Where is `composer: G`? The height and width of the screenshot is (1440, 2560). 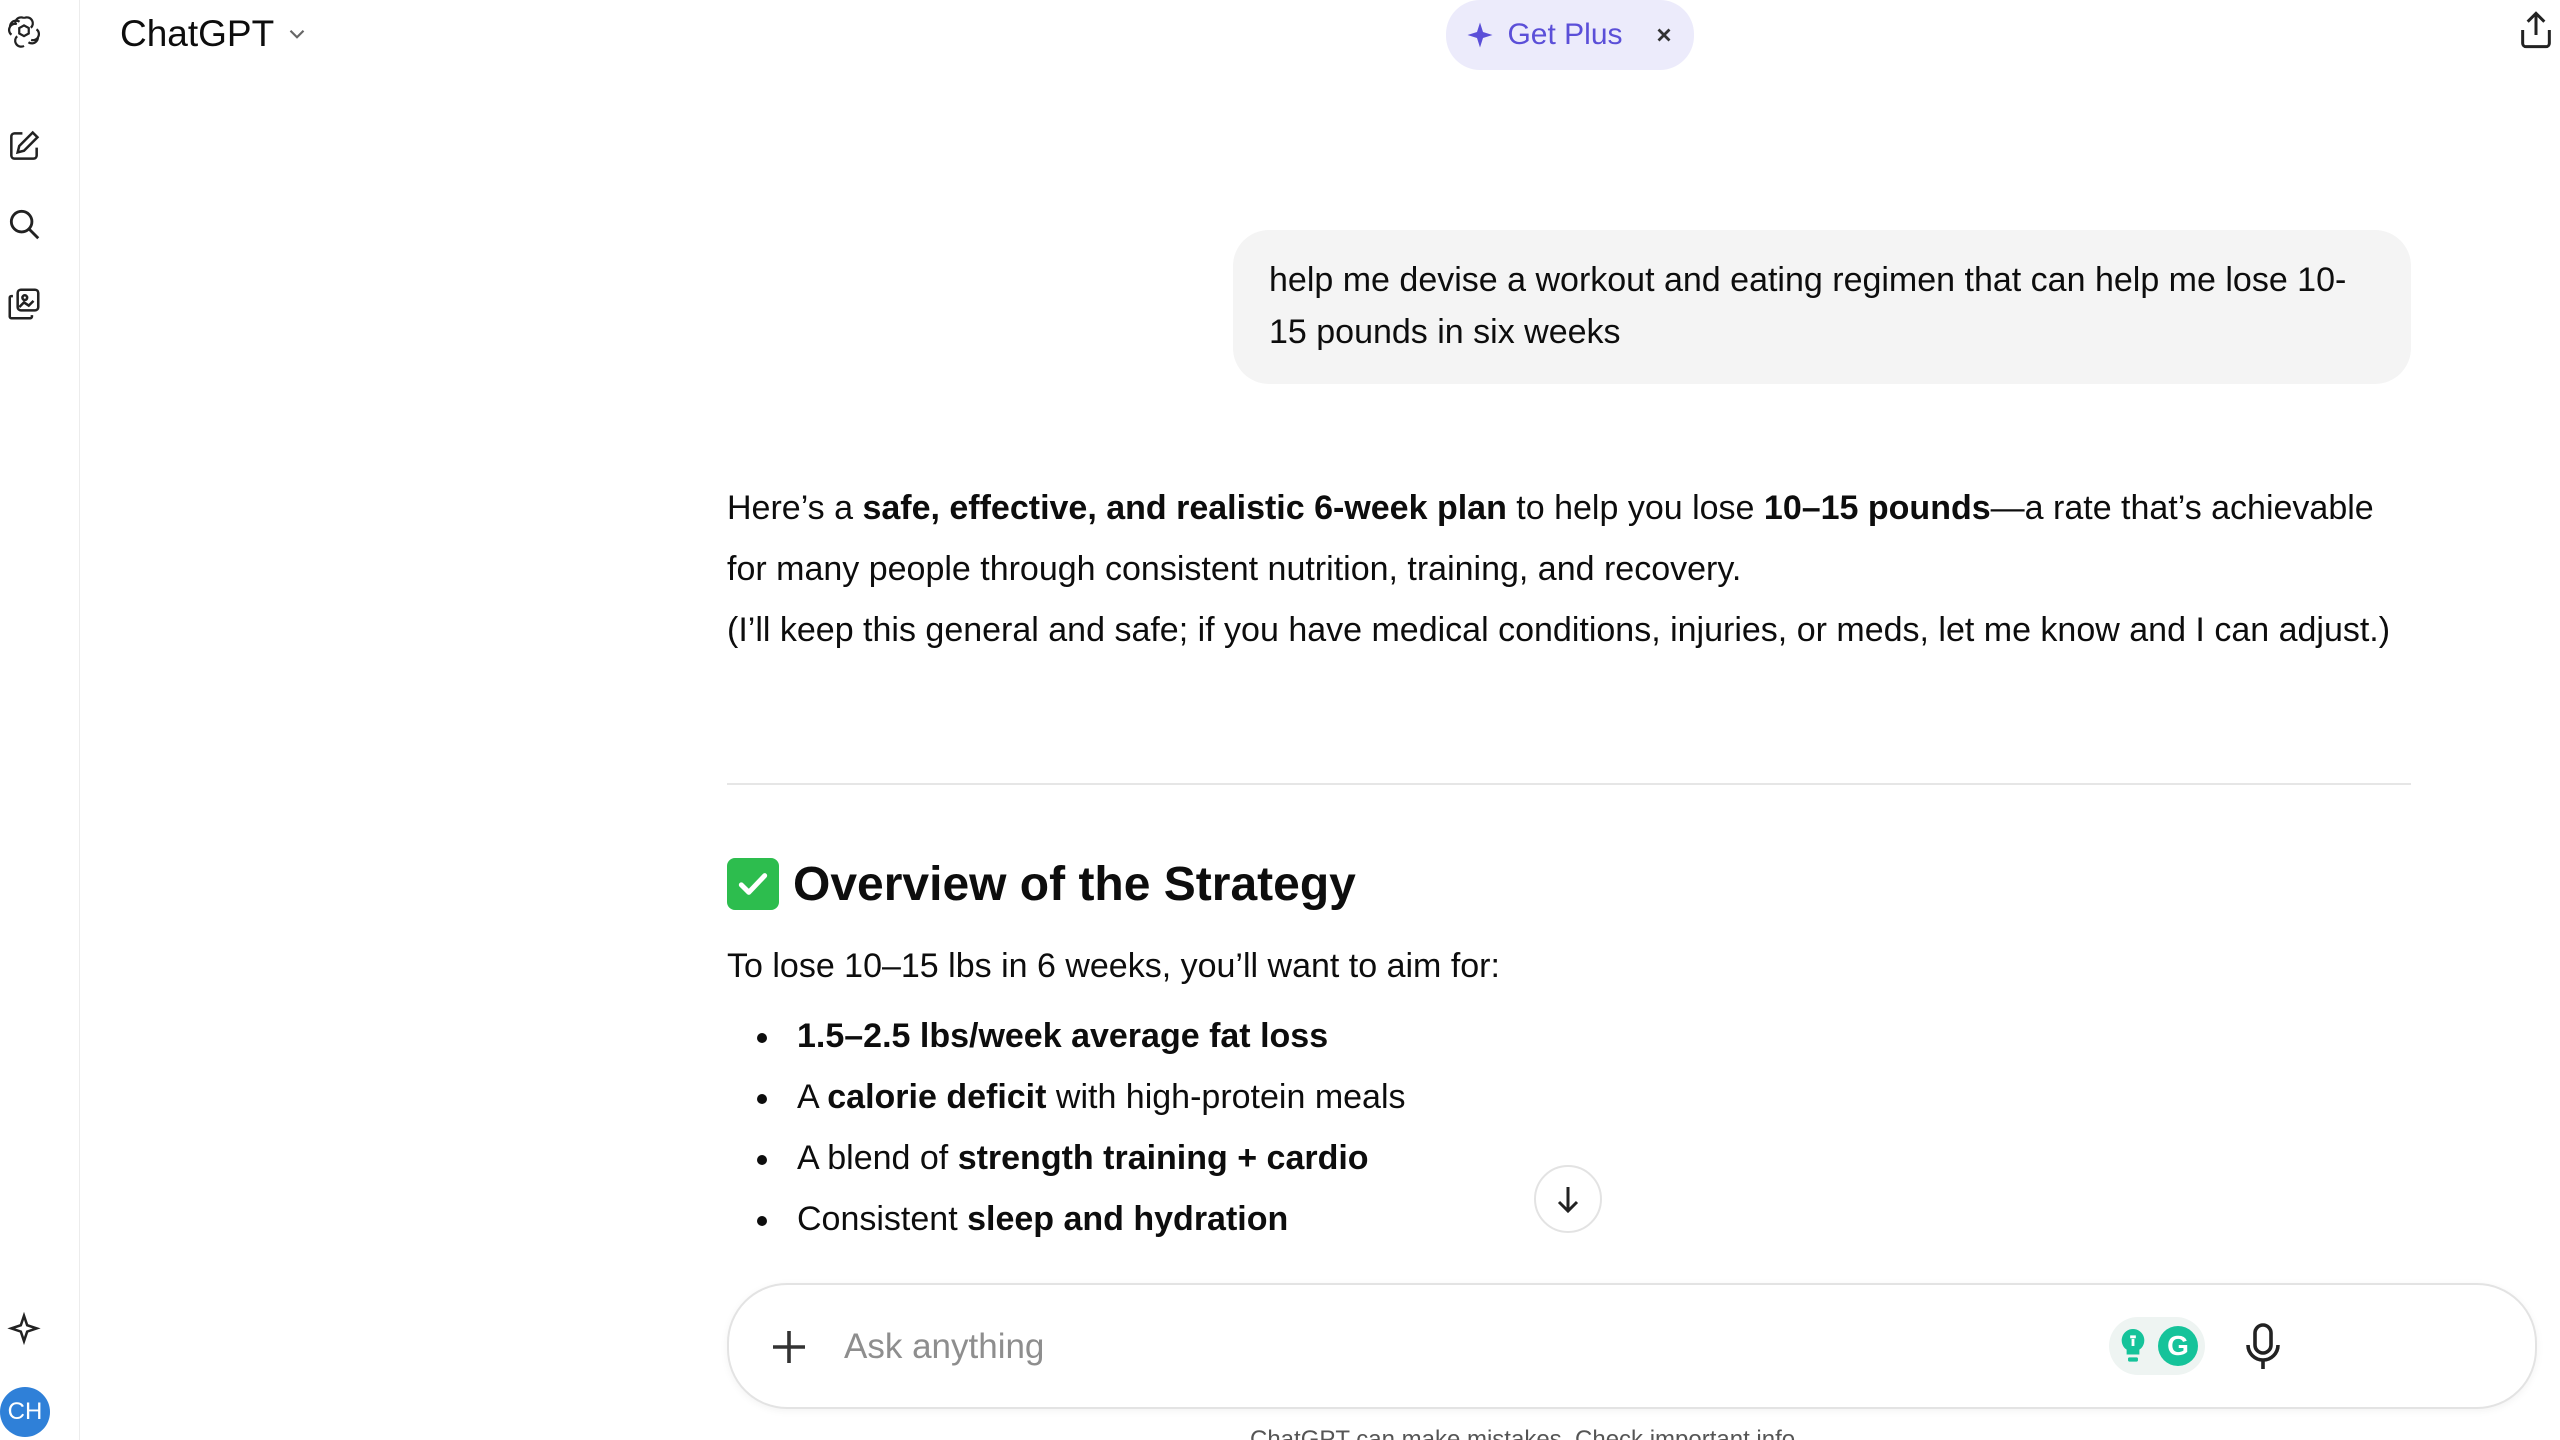 composer: G is located at coordinates (1632, 1346).